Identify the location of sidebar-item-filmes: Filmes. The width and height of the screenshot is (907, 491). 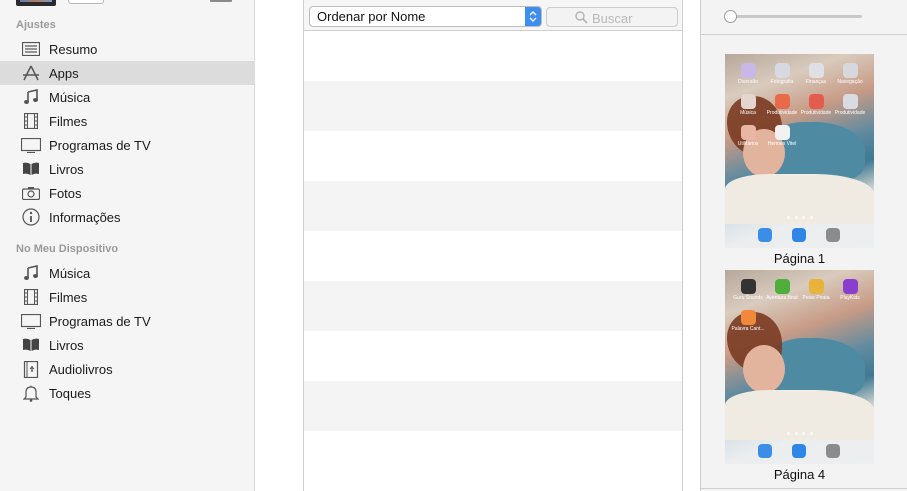
(127, 121).